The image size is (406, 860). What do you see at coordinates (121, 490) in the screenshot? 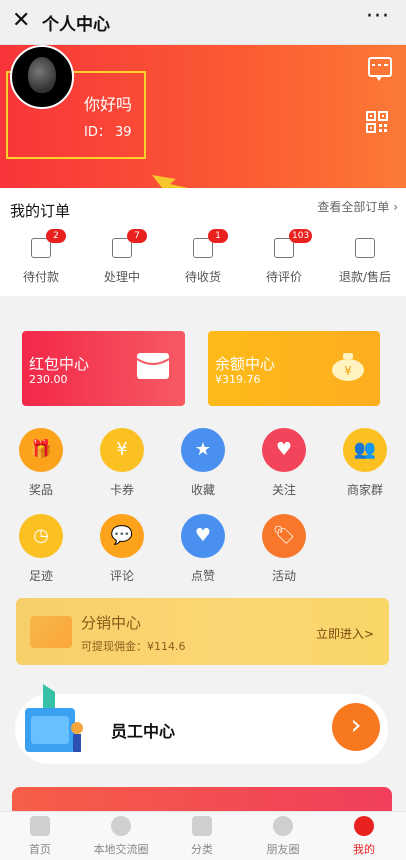
I see `grid-label: 卡券` at bounding box center [121, 490].